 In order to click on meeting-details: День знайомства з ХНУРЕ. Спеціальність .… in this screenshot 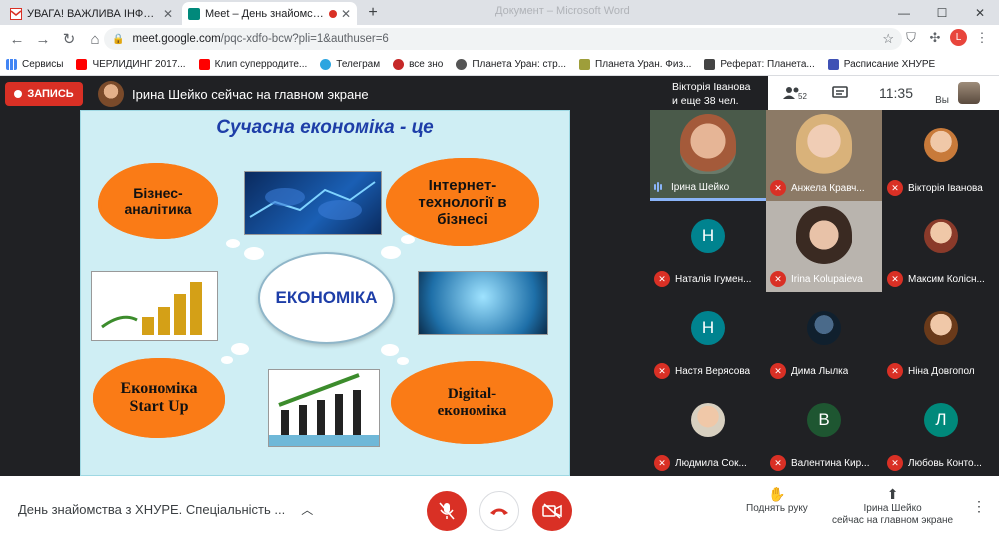, I will do `click(165, 509)`.